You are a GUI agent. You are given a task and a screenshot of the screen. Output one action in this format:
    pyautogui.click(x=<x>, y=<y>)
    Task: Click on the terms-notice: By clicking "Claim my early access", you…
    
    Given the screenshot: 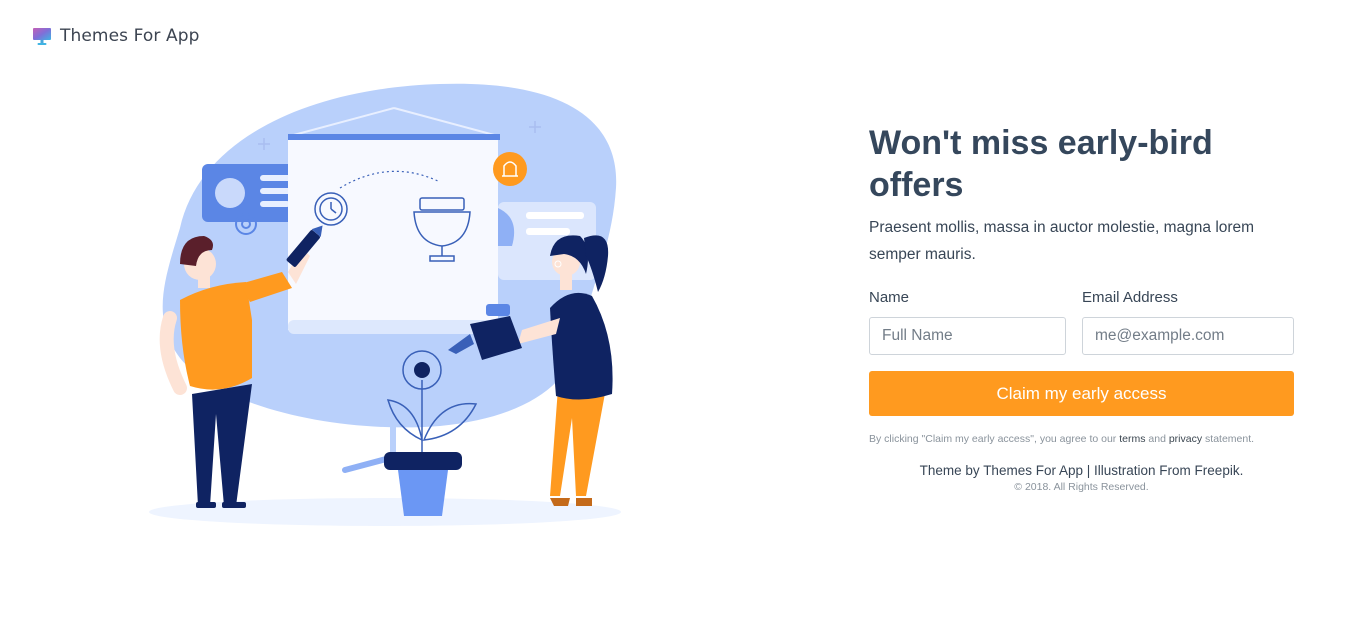 What is the action you would take?
    pyautogui.click(x=1081, y=439)
    